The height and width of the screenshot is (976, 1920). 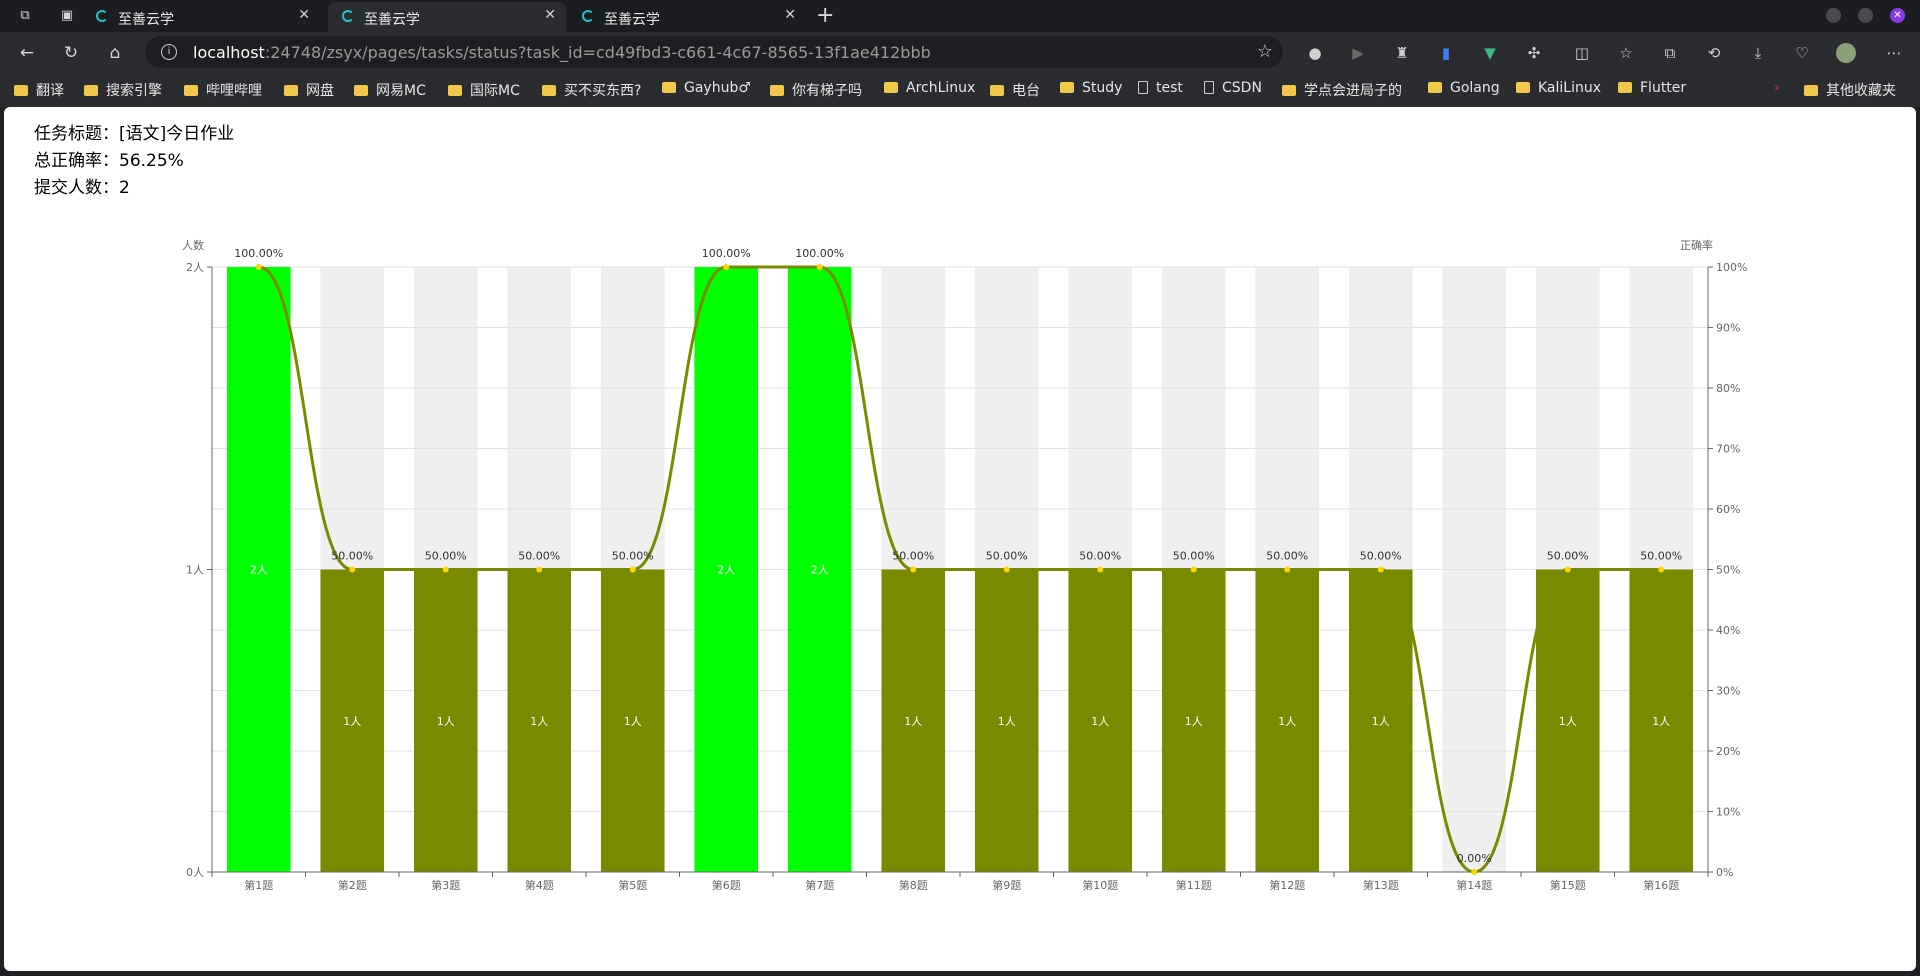 What do you see at coordinates (1696, 245) in the screenshot?
I see `right-axis-title: 正确率` at bounding box center [1696, 245].